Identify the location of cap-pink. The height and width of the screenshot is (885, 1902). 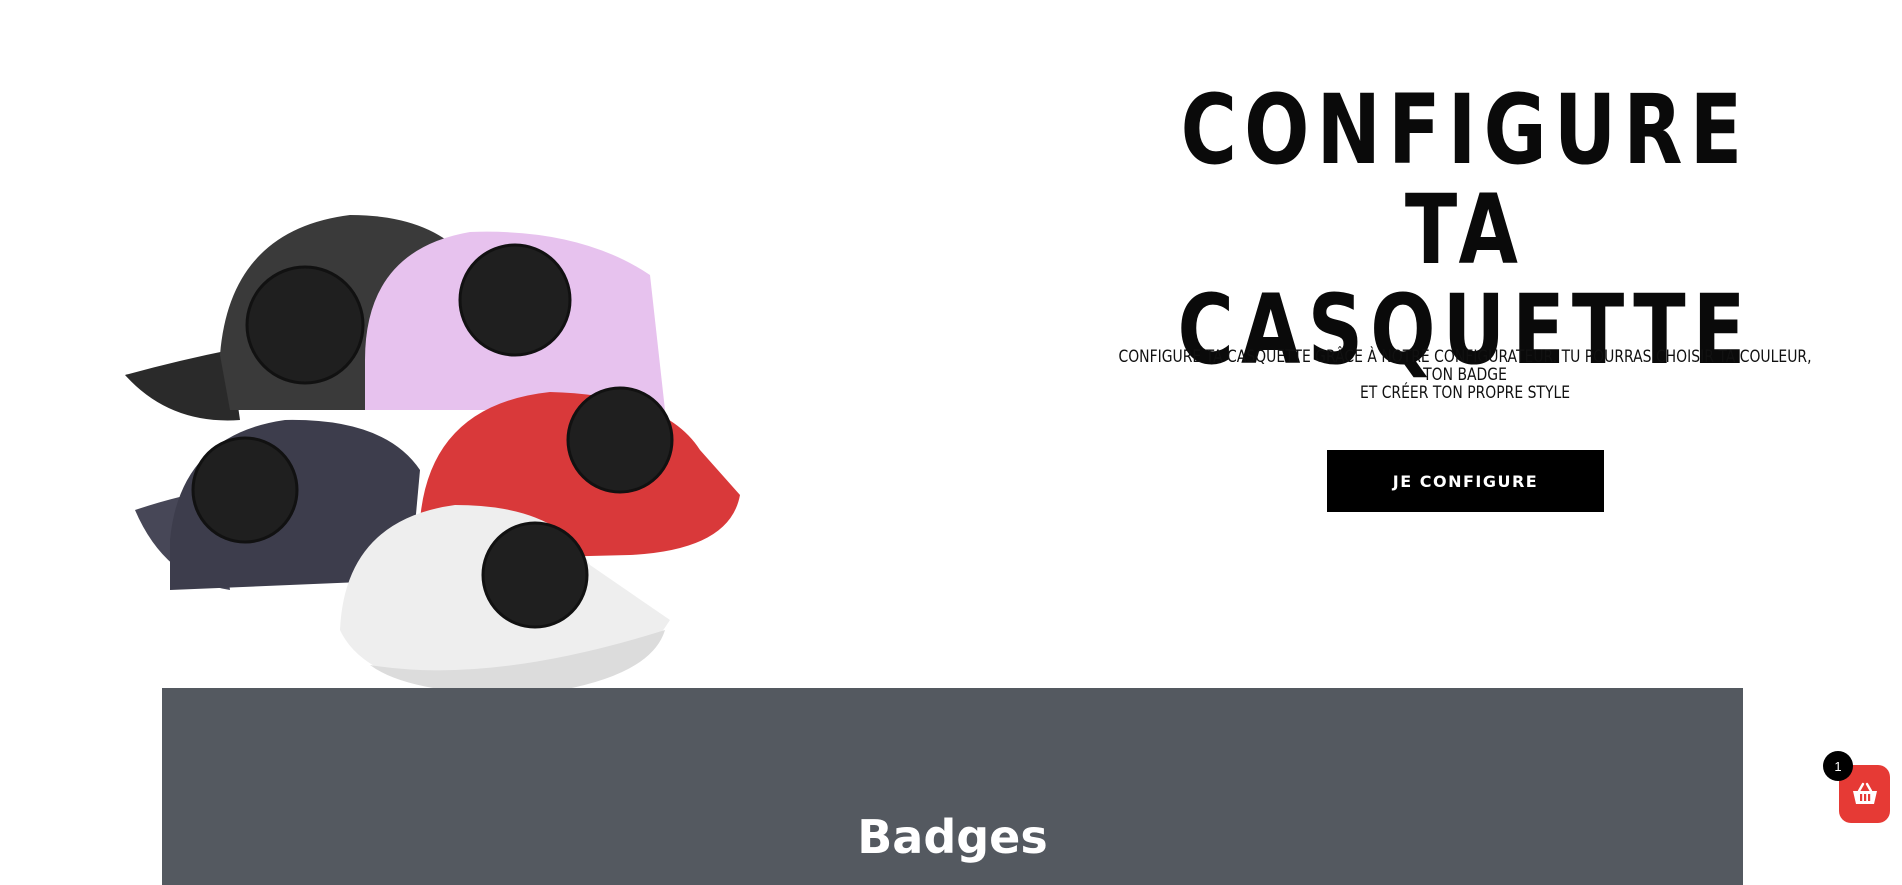
(515, 320).